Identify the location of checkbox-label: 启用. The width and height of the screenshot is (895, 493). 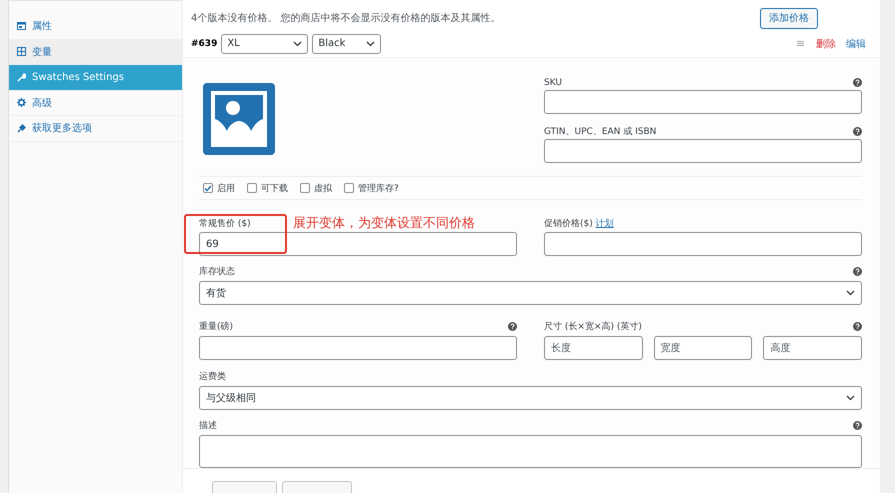
(226, 188).